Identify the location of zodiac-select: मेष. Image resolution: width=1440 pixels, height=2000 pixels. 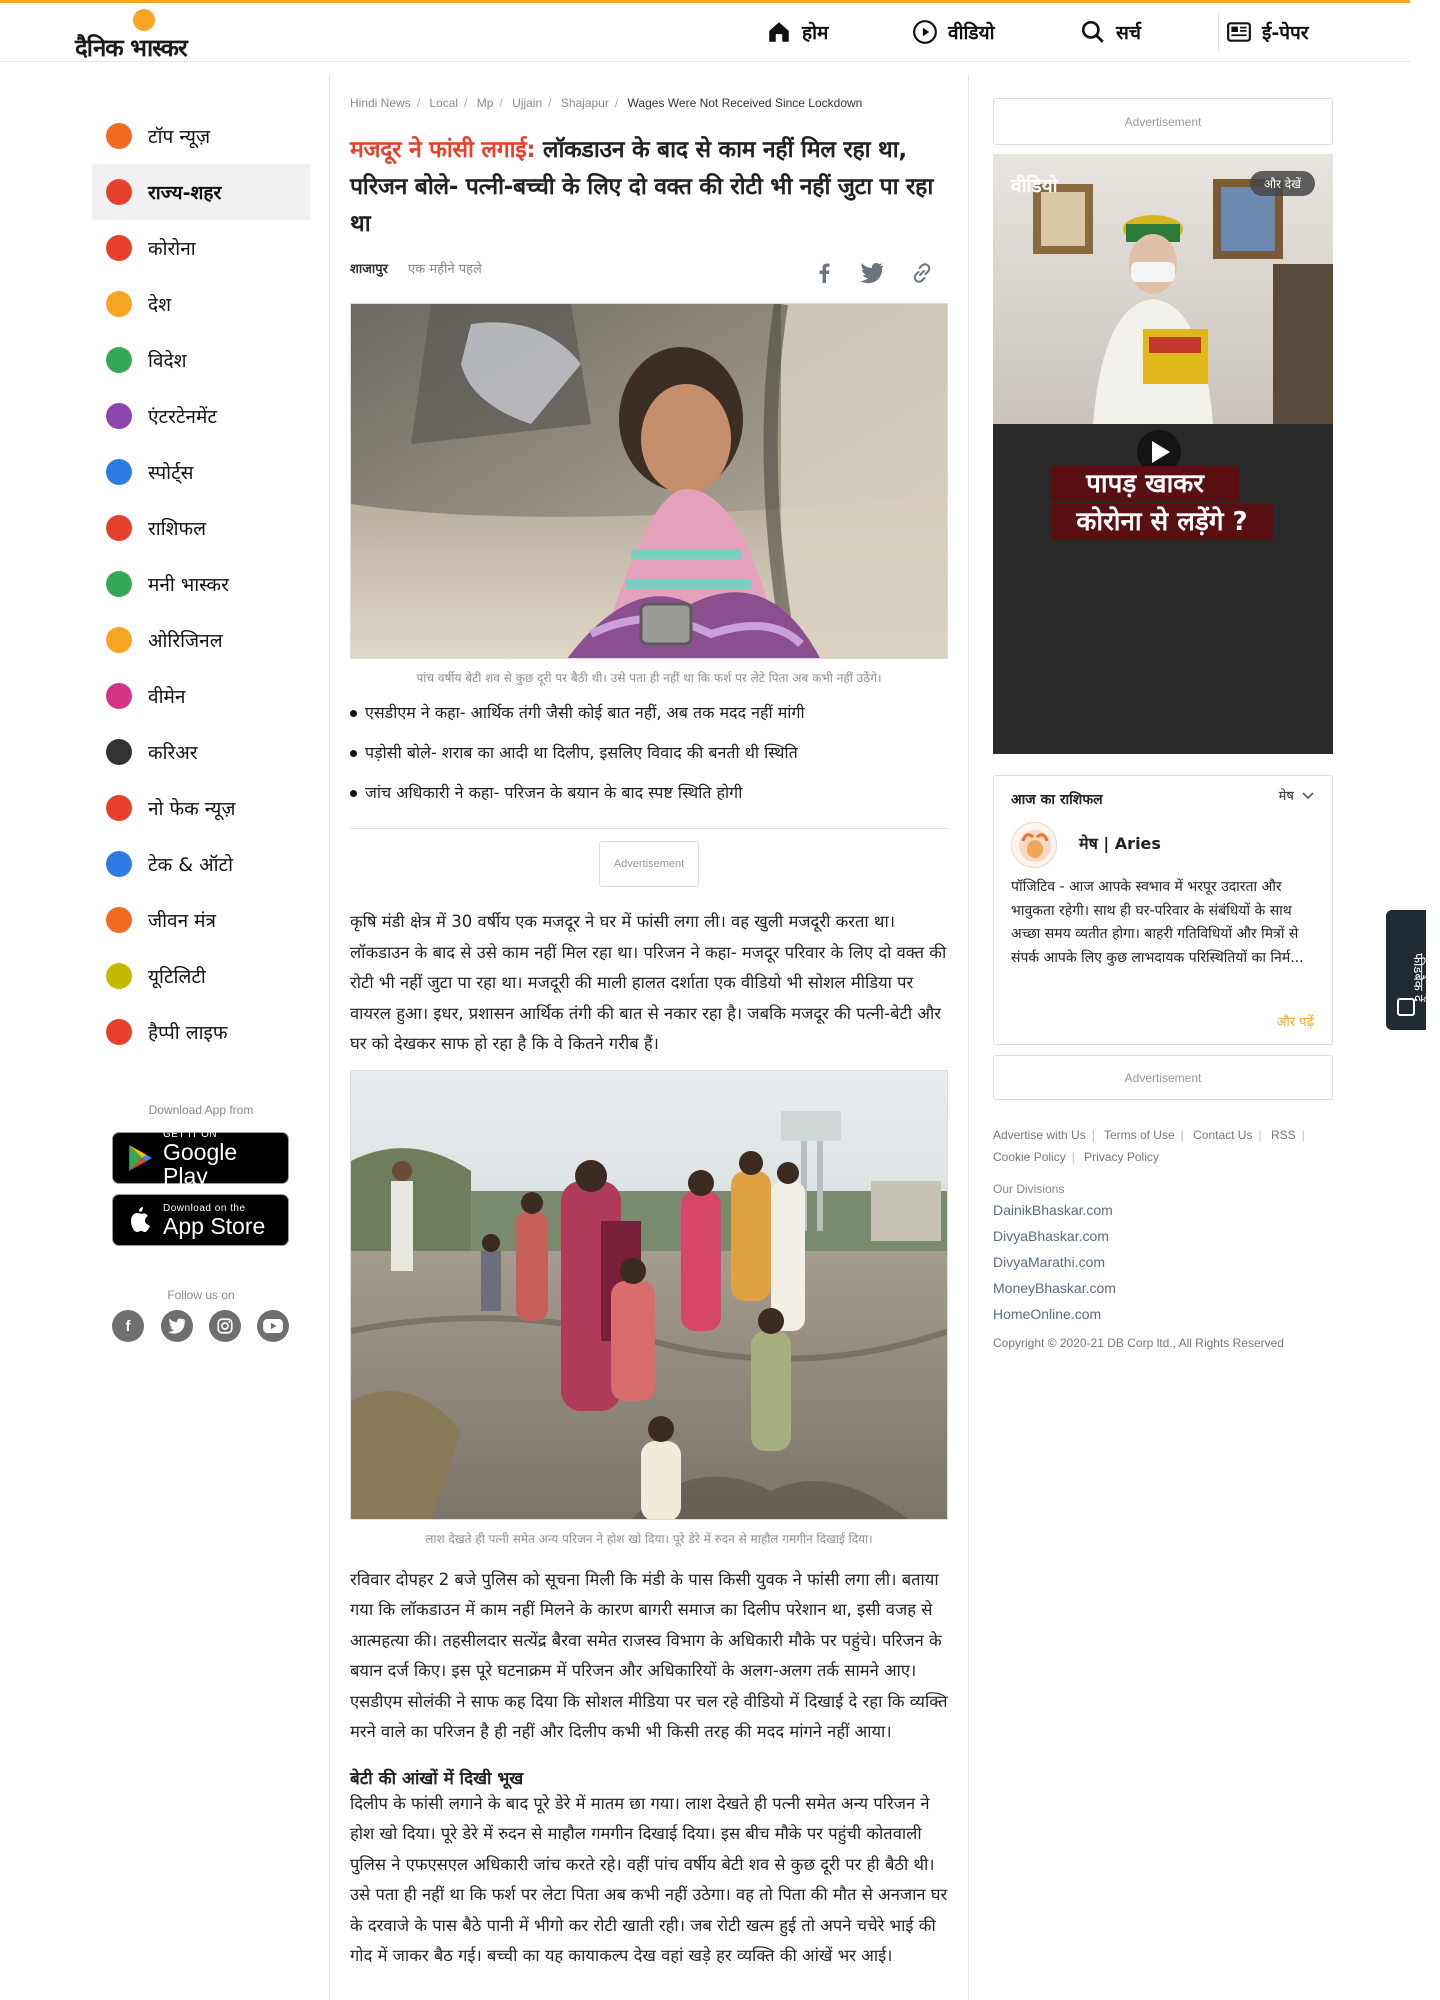
(1296, 795).